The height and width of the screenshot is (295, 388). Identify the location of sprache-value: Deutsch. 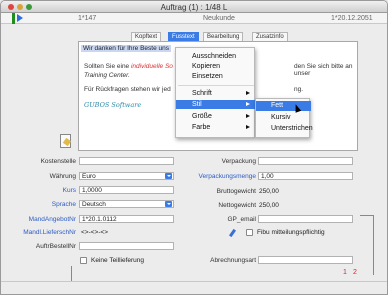
(94, 204).